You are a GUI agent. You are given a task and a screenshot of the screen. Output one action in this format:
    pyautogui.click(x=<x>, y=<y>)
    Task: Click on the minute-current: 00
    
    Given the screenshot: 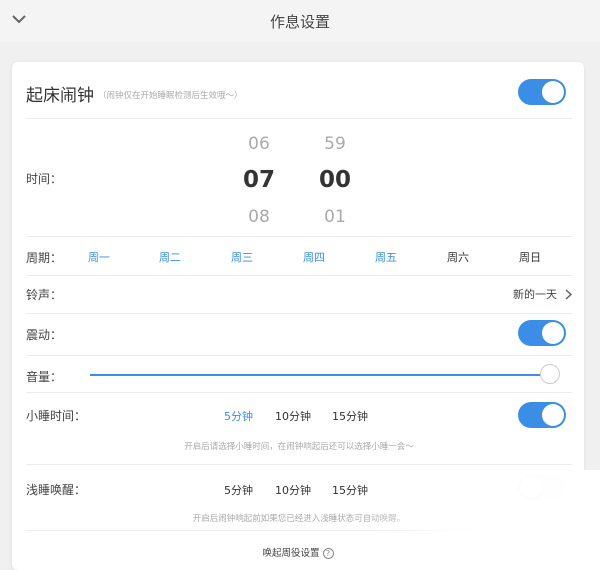 What is the action you would take?
    pyautogui.click(x=334, y=180)
    